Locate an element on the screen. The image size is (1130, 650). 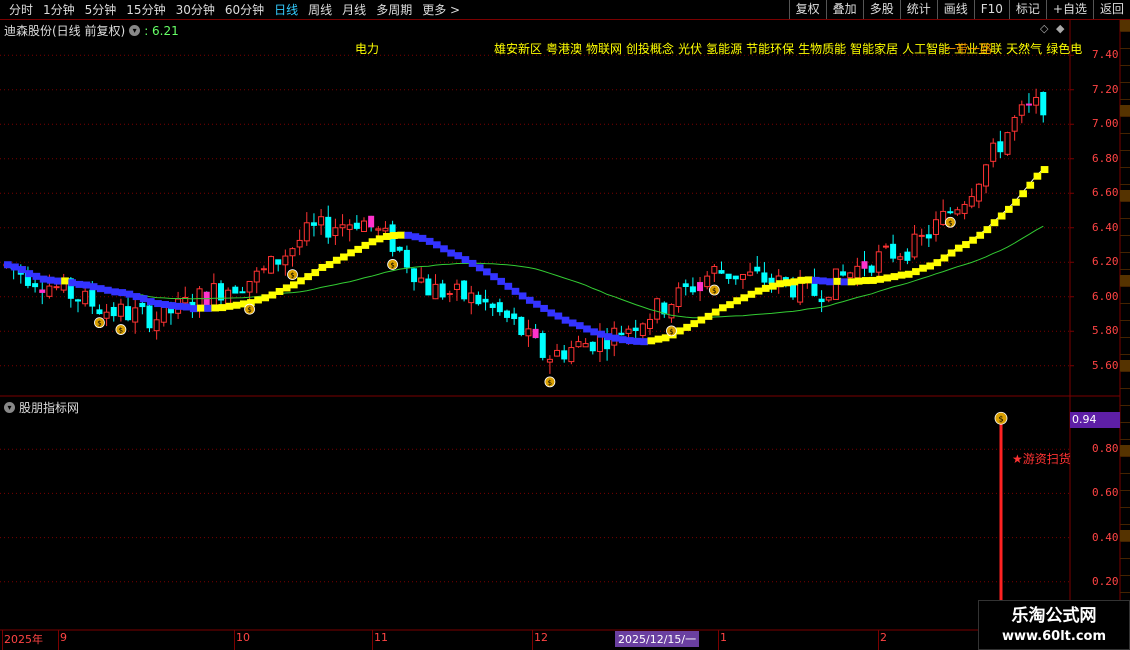
concept-tag: 节能环保 is located at coordinates (770, 49).